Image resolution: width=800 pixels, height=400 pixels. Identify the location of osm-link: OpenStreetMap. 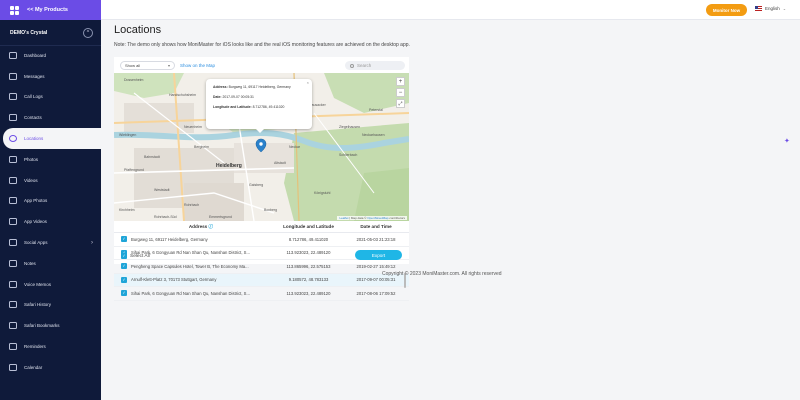
(377, 218).